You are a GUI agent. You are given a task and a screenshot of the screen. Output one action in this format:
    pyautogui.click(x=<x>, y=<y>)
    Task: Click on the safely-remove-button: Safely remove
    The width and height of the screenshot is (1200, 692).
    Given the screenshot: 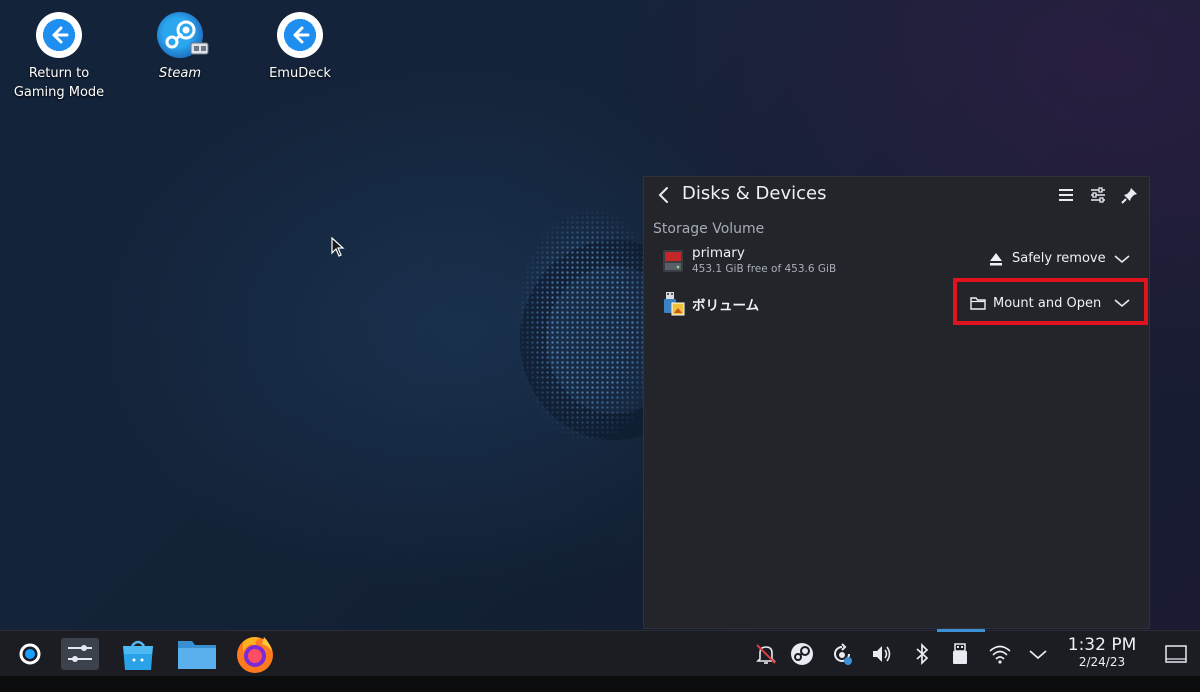 What is the action you would take?
    pyautogui.click(x=1048, y=261)
    